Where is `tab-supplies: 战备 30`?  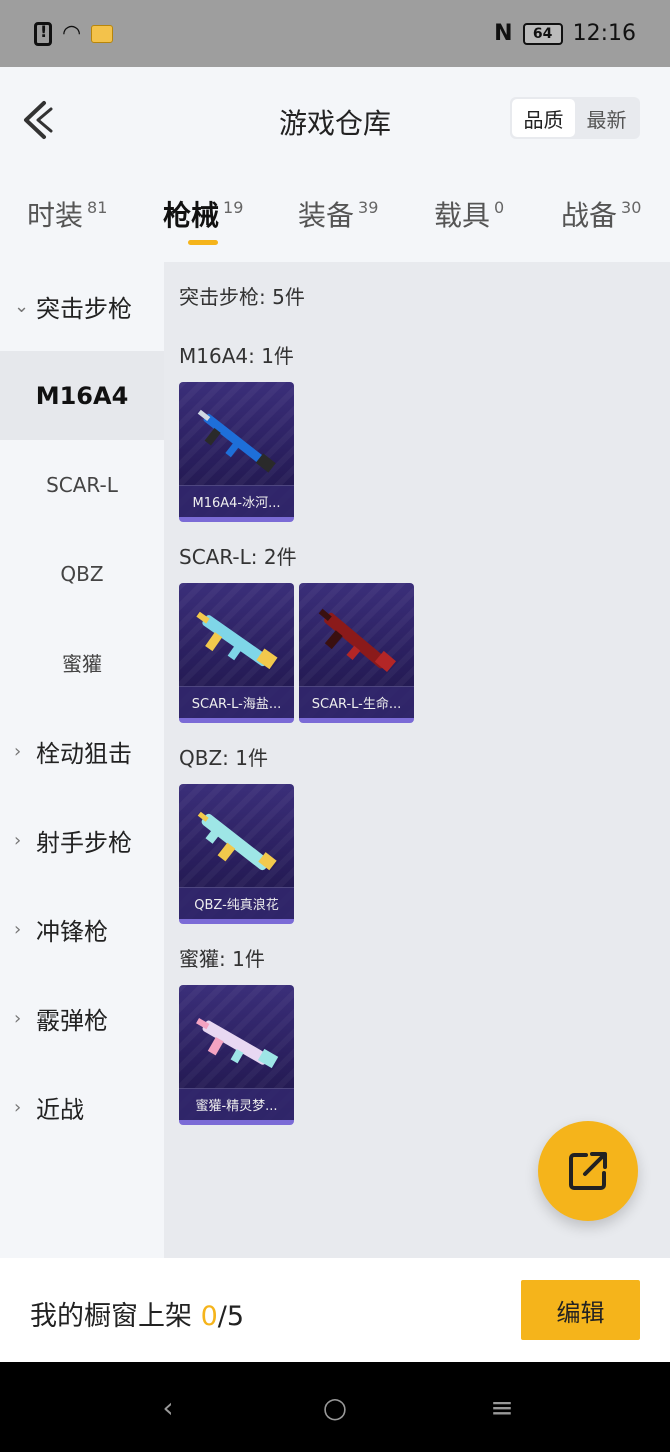 tab-supplies: 战备 30 is located at coordinates (601, 214).